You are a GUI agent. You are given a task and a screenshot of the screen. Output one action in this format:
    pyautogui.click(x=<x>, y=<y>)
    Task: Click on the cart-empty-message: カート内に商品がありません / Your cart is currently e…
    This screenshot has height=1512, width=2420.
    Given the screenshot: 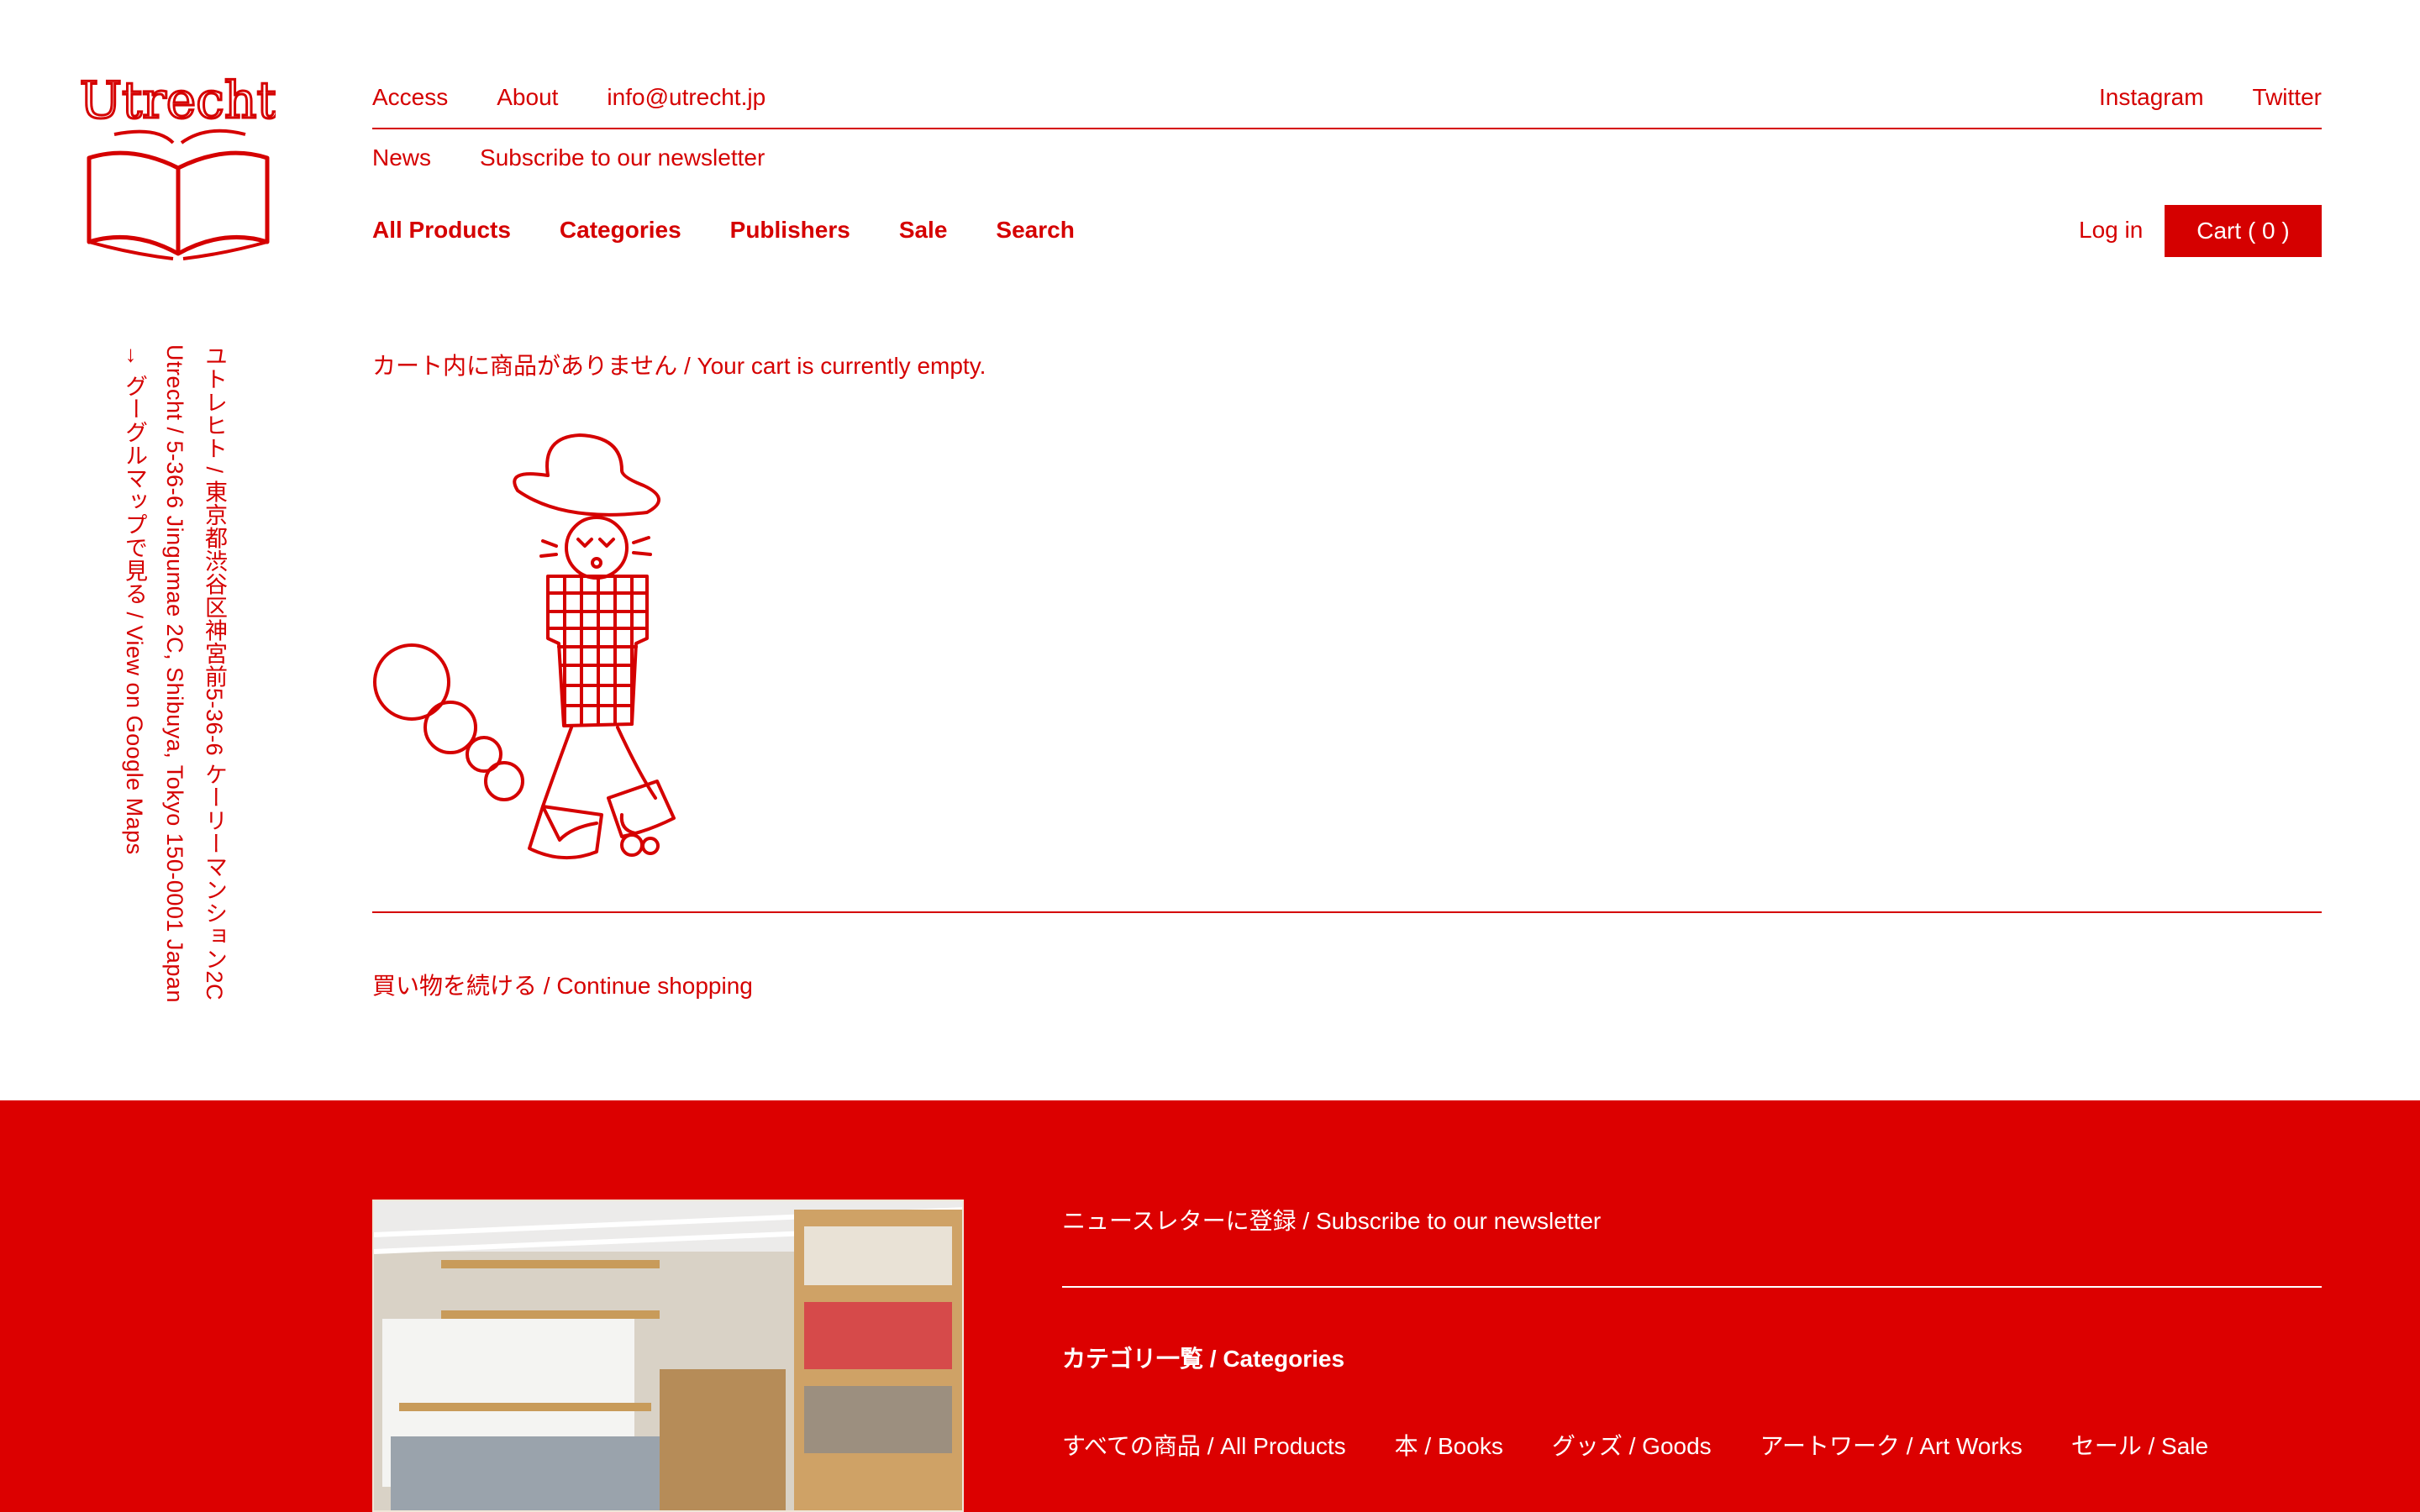 What is the action you would take?
    pyautogui.click(x=679, y=366)
    